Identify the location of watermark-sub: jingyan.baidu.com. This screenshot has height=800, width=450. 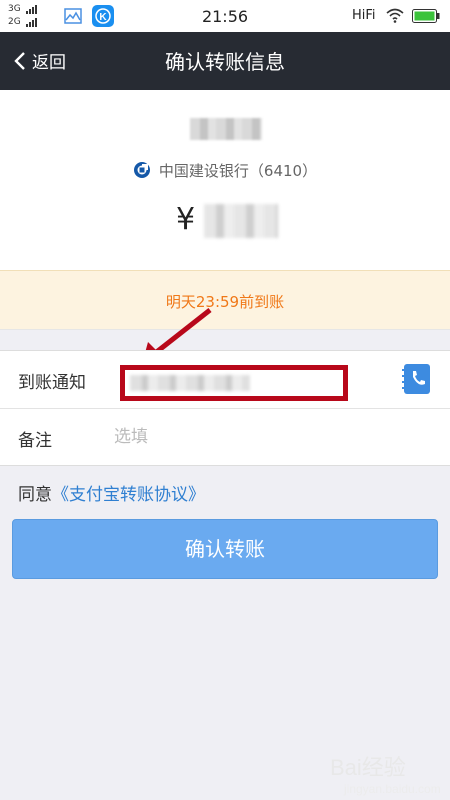
(392, 789).